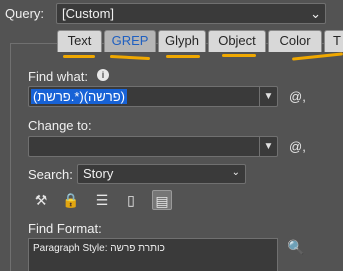  Describe the element at coordinates (103, 75) in the screenshot. I see `info-icon: i` at that location.